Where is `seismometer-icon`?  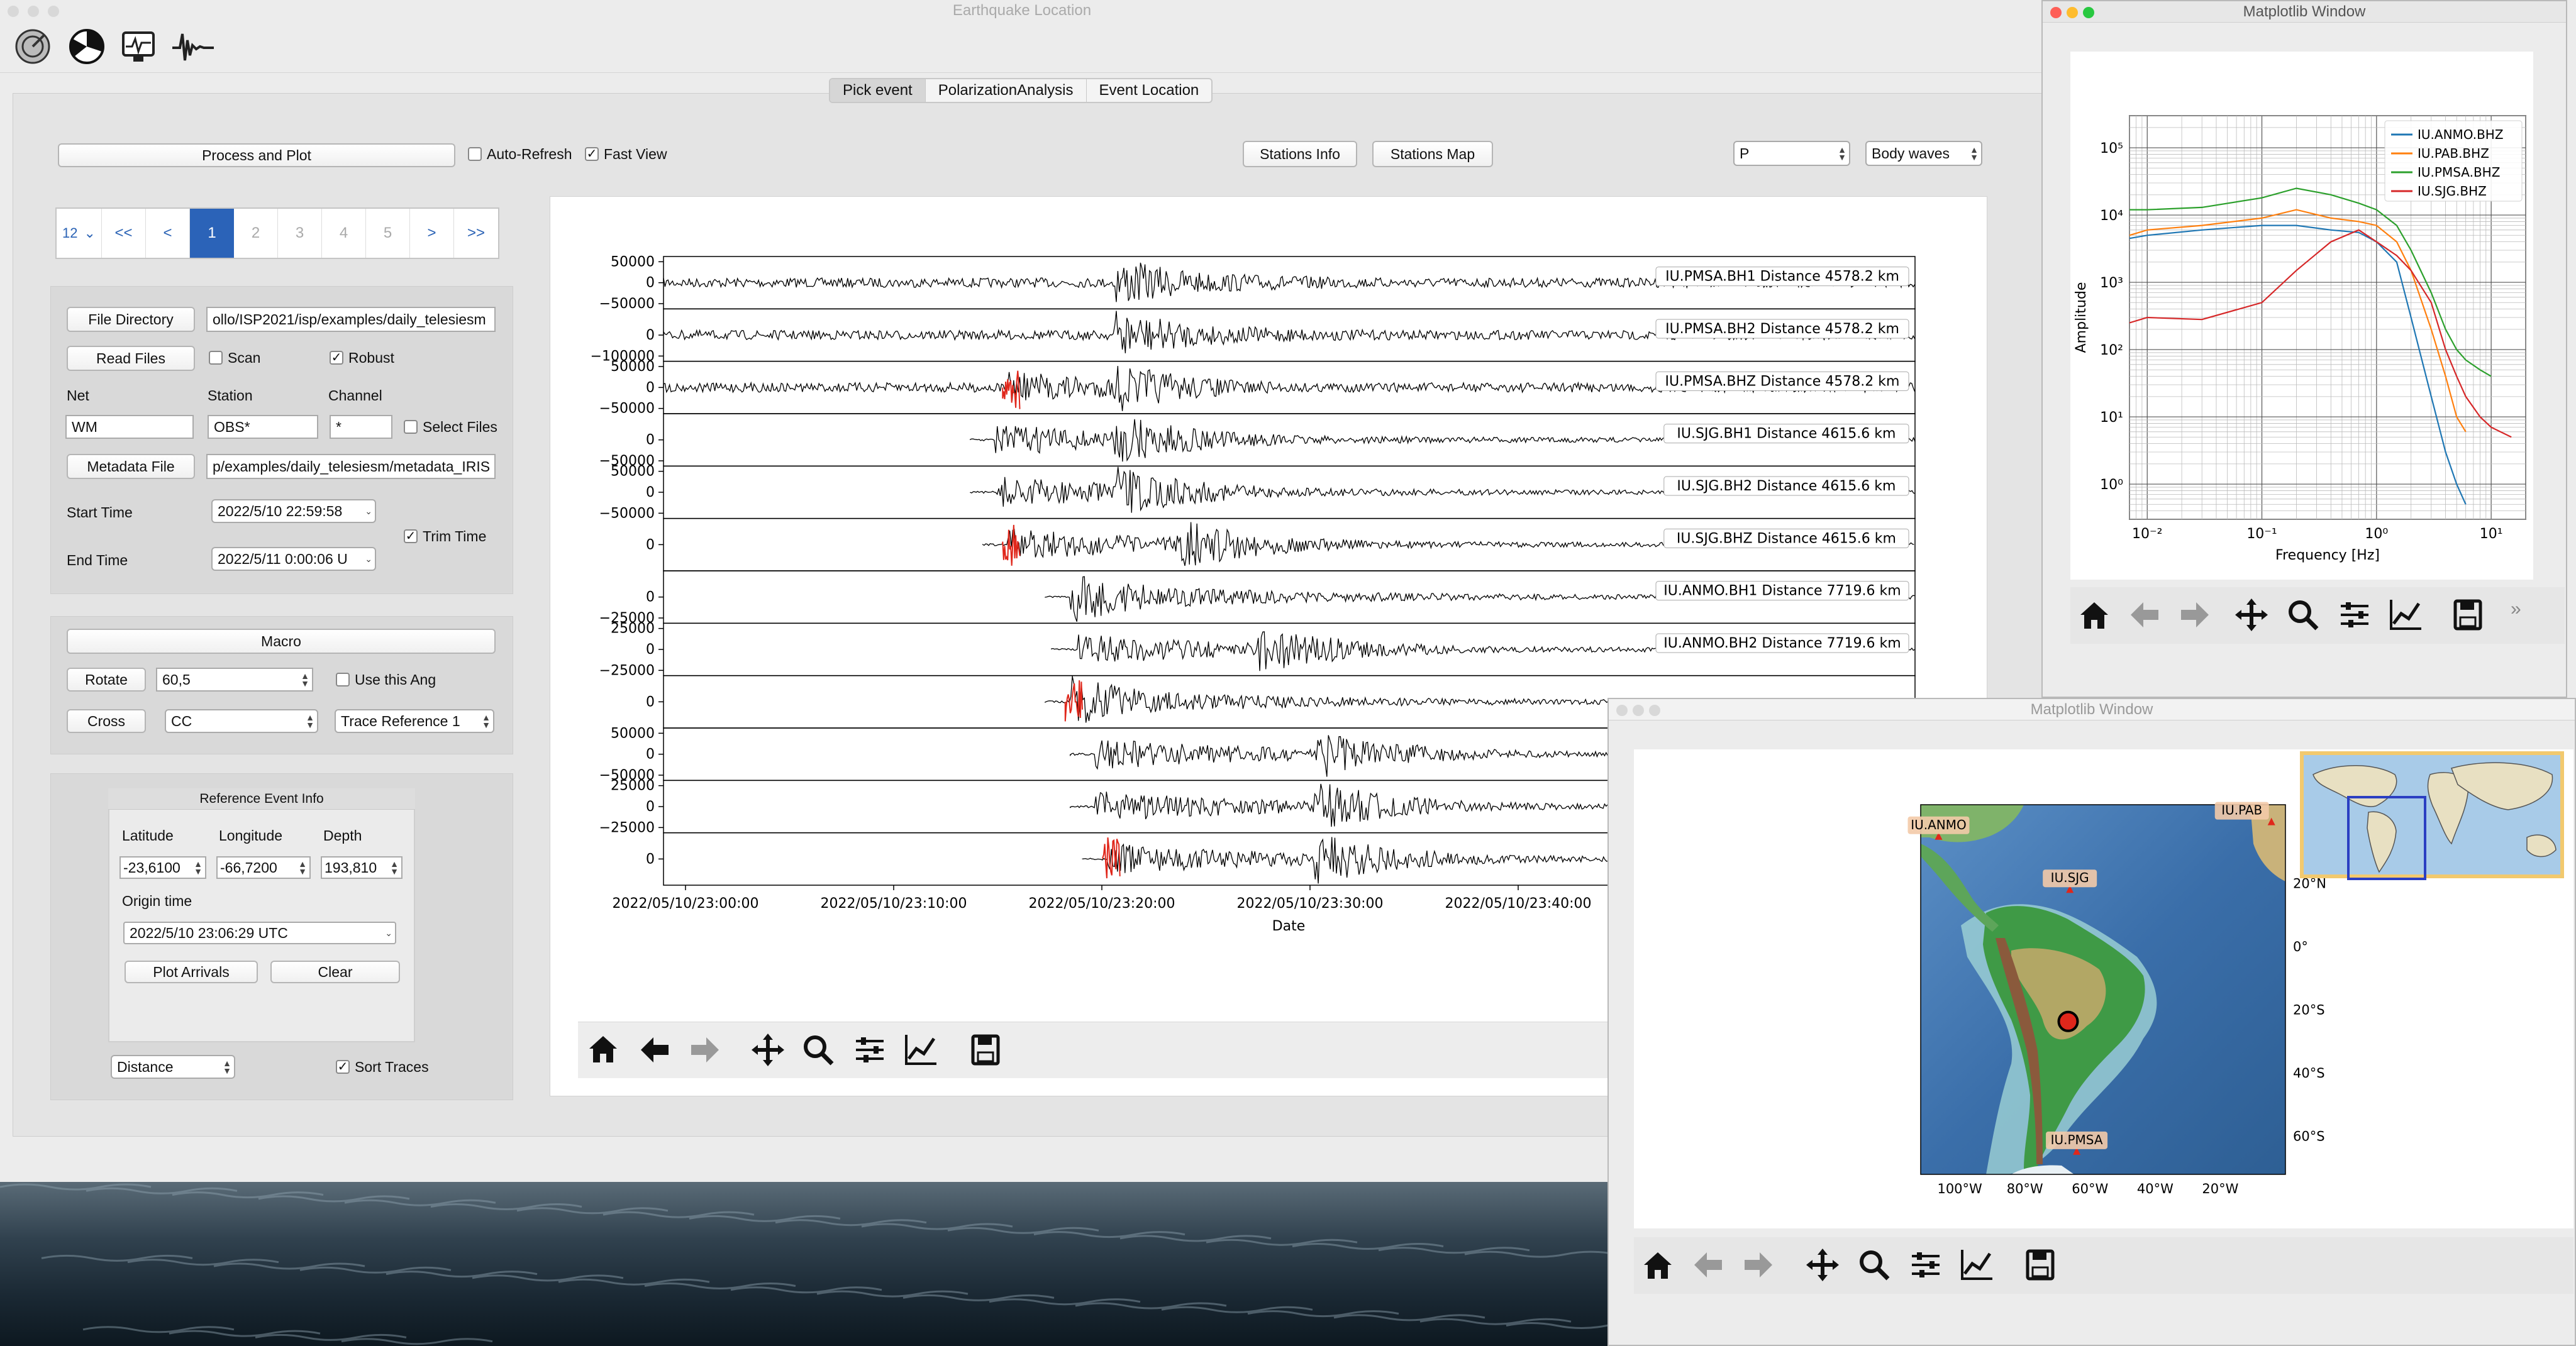 seismometer-icon is located at coordinates (33, 46).